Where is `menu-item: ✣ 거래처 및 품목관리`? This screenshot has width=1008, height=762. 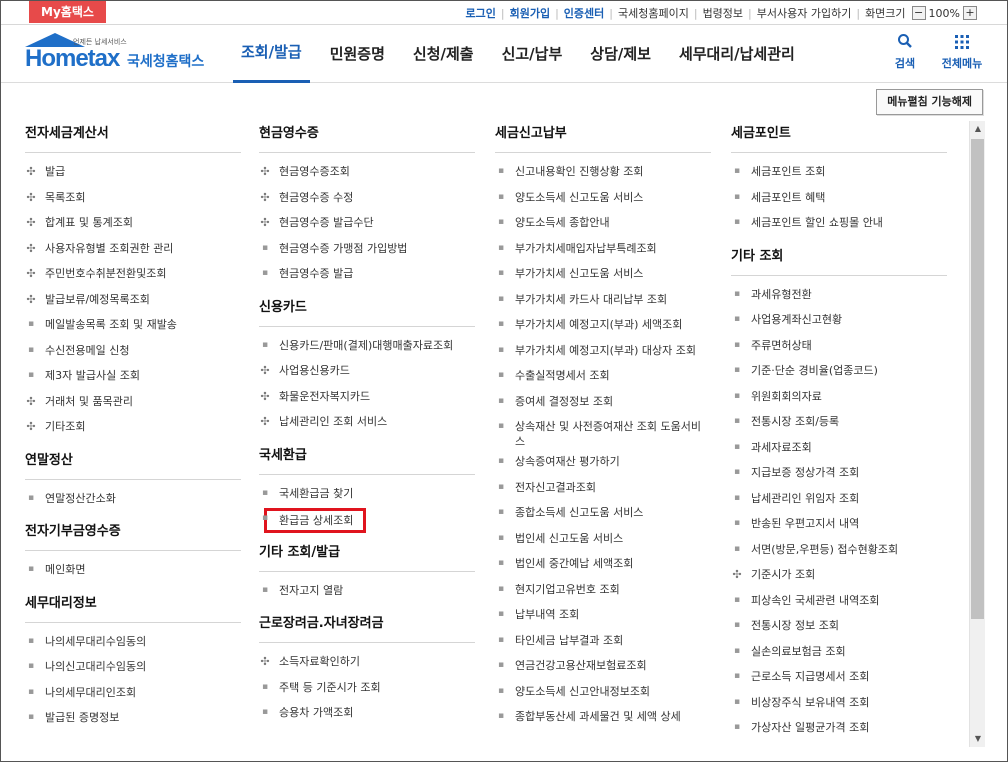
menu-item: ✣ 거래처 및 품목관리 is located at coordinates (133, 402).